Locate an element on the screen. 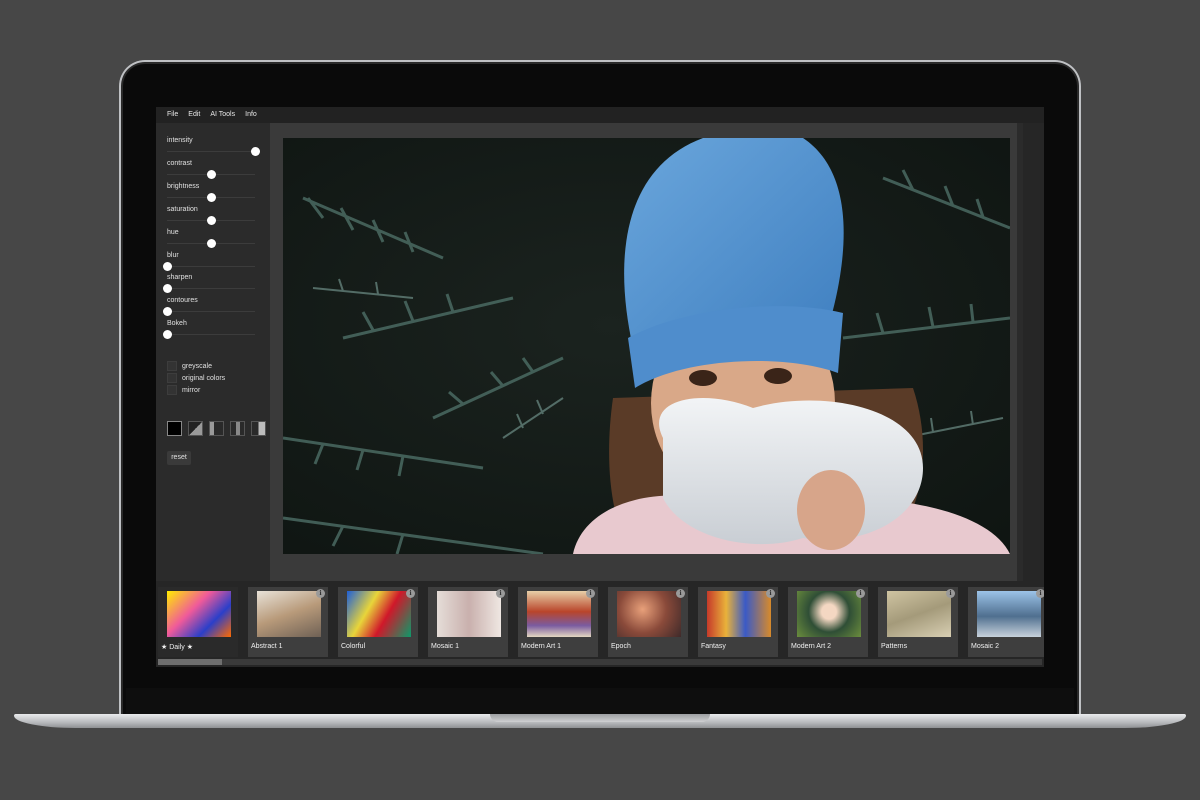 Image resolution: width=1200 pixels, height=800 pixels. style-thumb-modern-art-2: i Modern Art 2 is located at coordinates (828, 622).